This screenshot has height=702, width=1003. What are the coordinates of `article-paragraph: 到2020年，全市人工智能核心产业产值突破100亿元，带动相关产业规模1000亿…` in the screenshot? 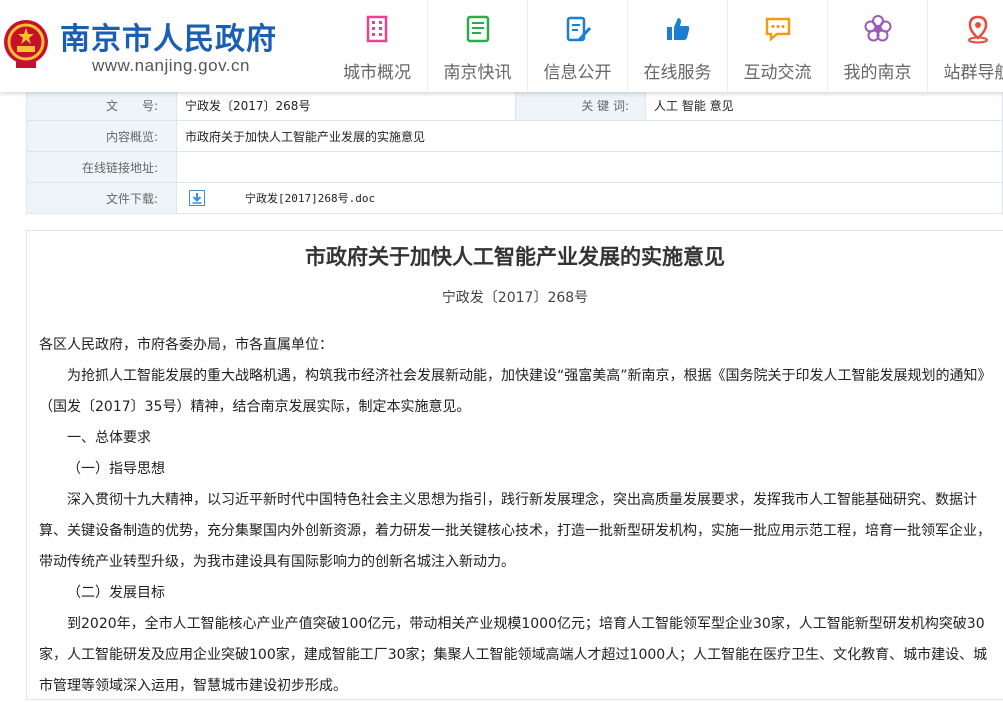 It's located at (513, 655).